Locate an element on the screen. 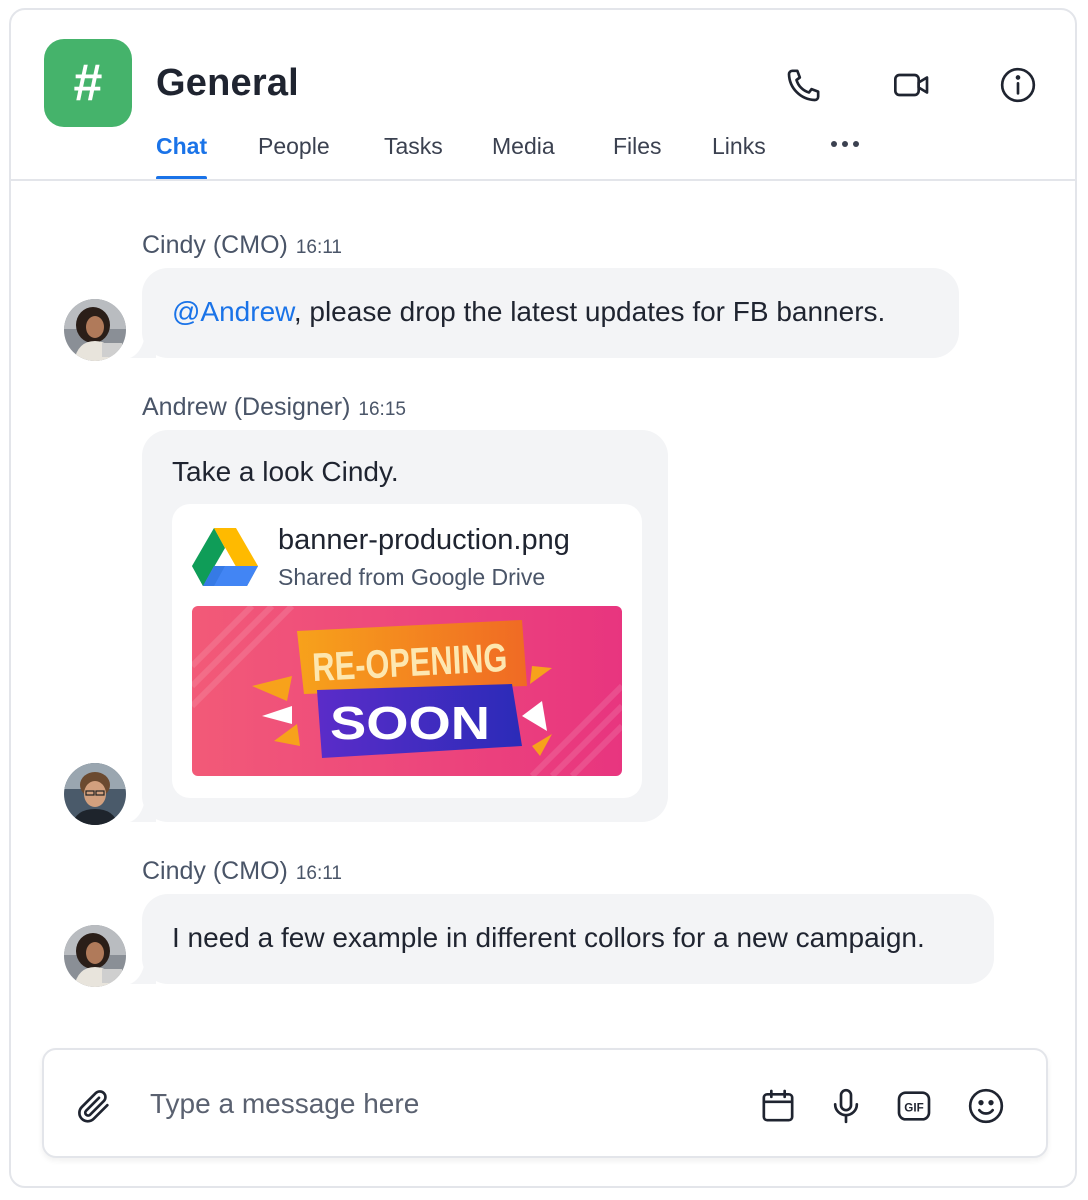 Image resolution: width=1088 pixels, height=1200 pixels. video-call-button is located at coordinates (912, 85).